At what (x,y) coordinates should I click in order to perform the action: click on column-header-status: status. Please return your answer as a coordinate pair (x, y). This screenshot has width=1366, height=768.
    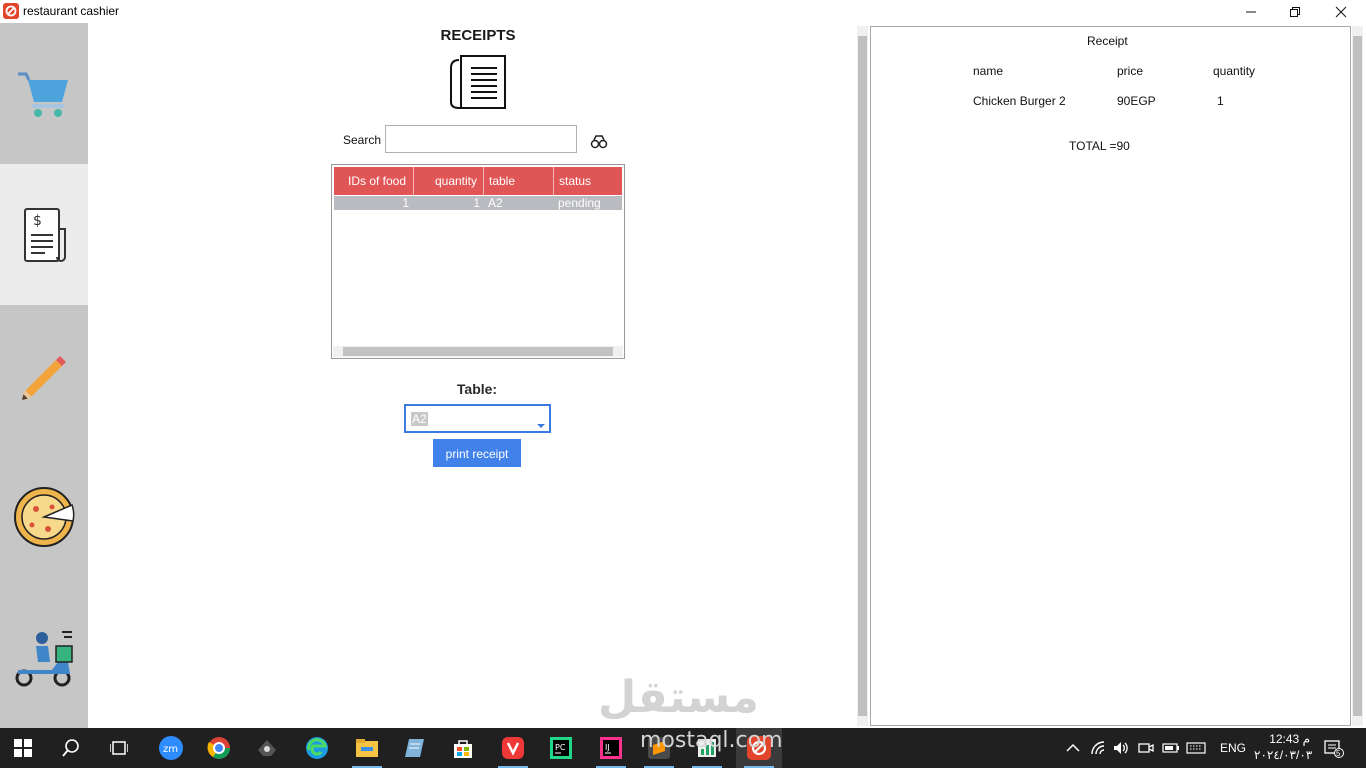
    Looking at the image, I should click on (588, 181).